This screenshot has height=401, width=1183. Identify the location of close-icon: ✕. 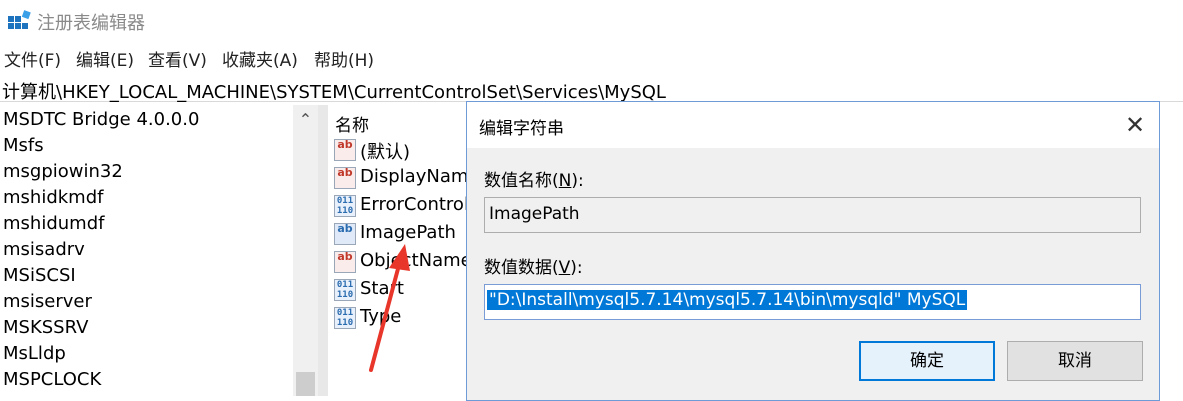
(1135, 125).